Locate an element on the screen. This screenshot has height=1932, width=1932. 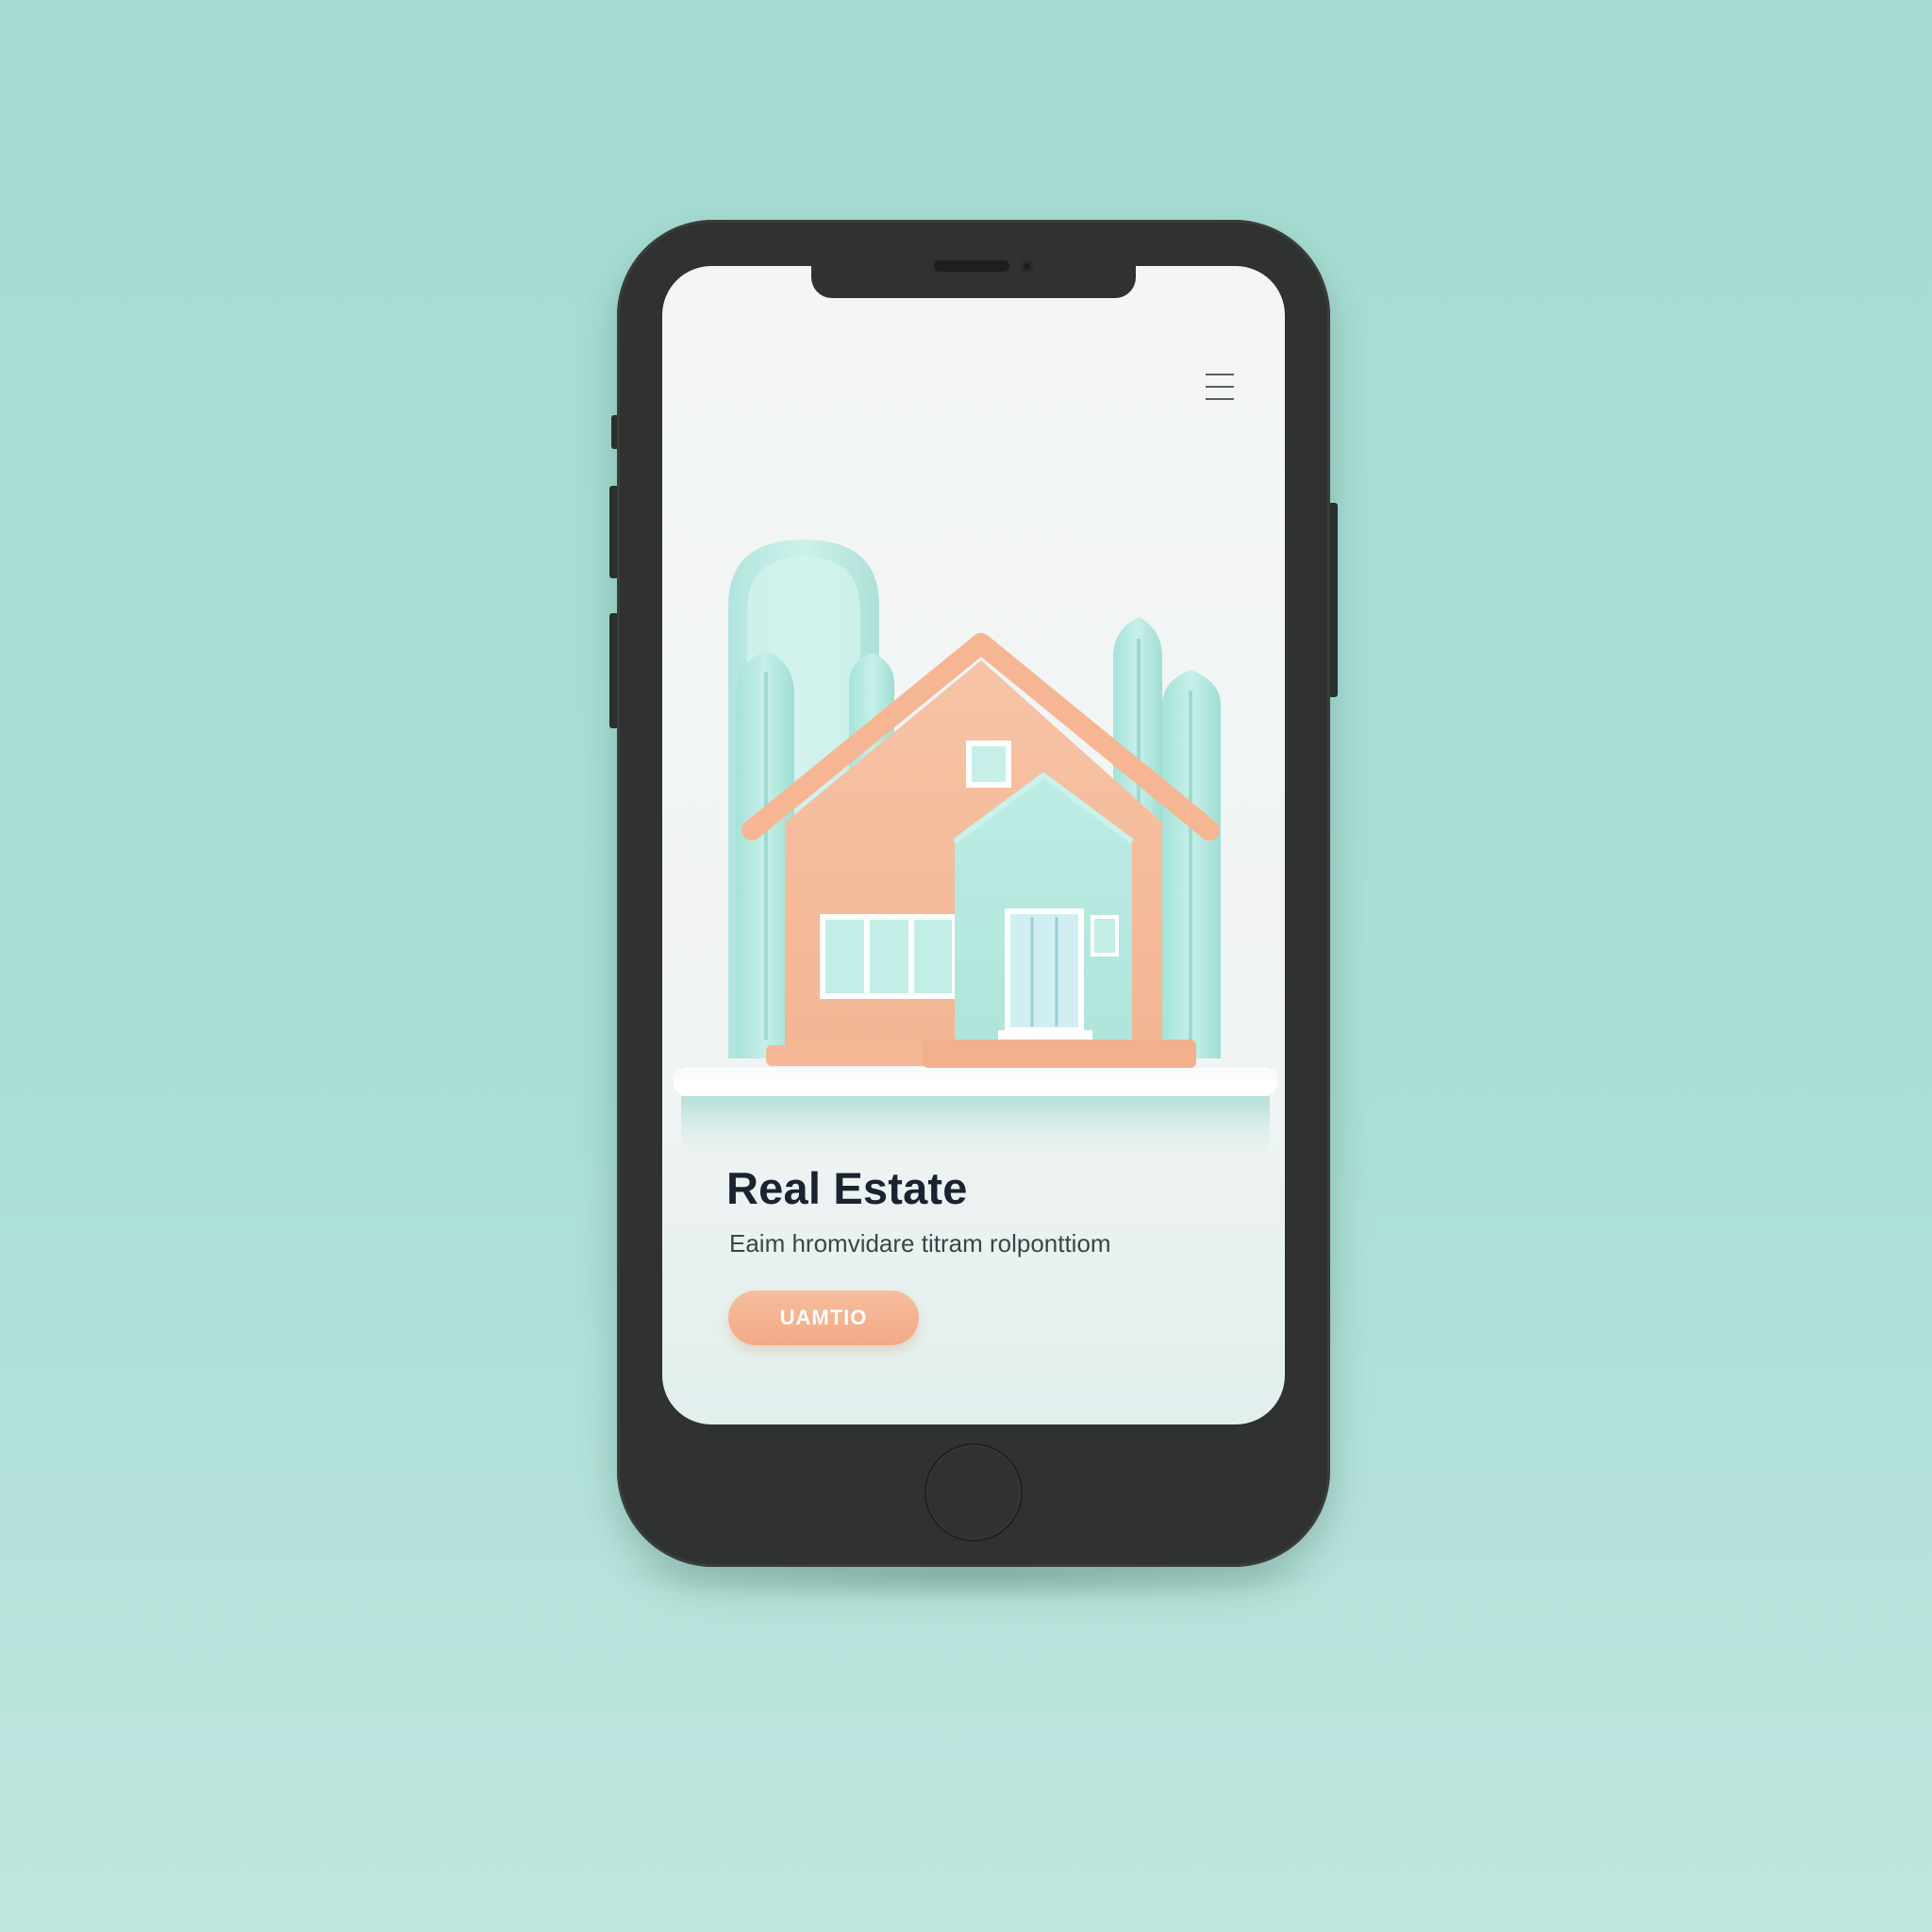
cta-button: UAMTIO is located at coordinates (823, 1318).